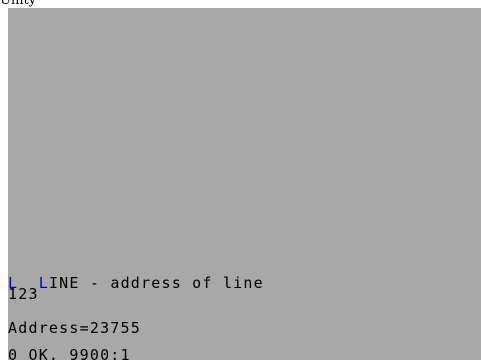 This screenshot has width=481, height=360. Describe the element at coordinates (18, 4) in the screenshot. I see `window-title: Unity` at that location.